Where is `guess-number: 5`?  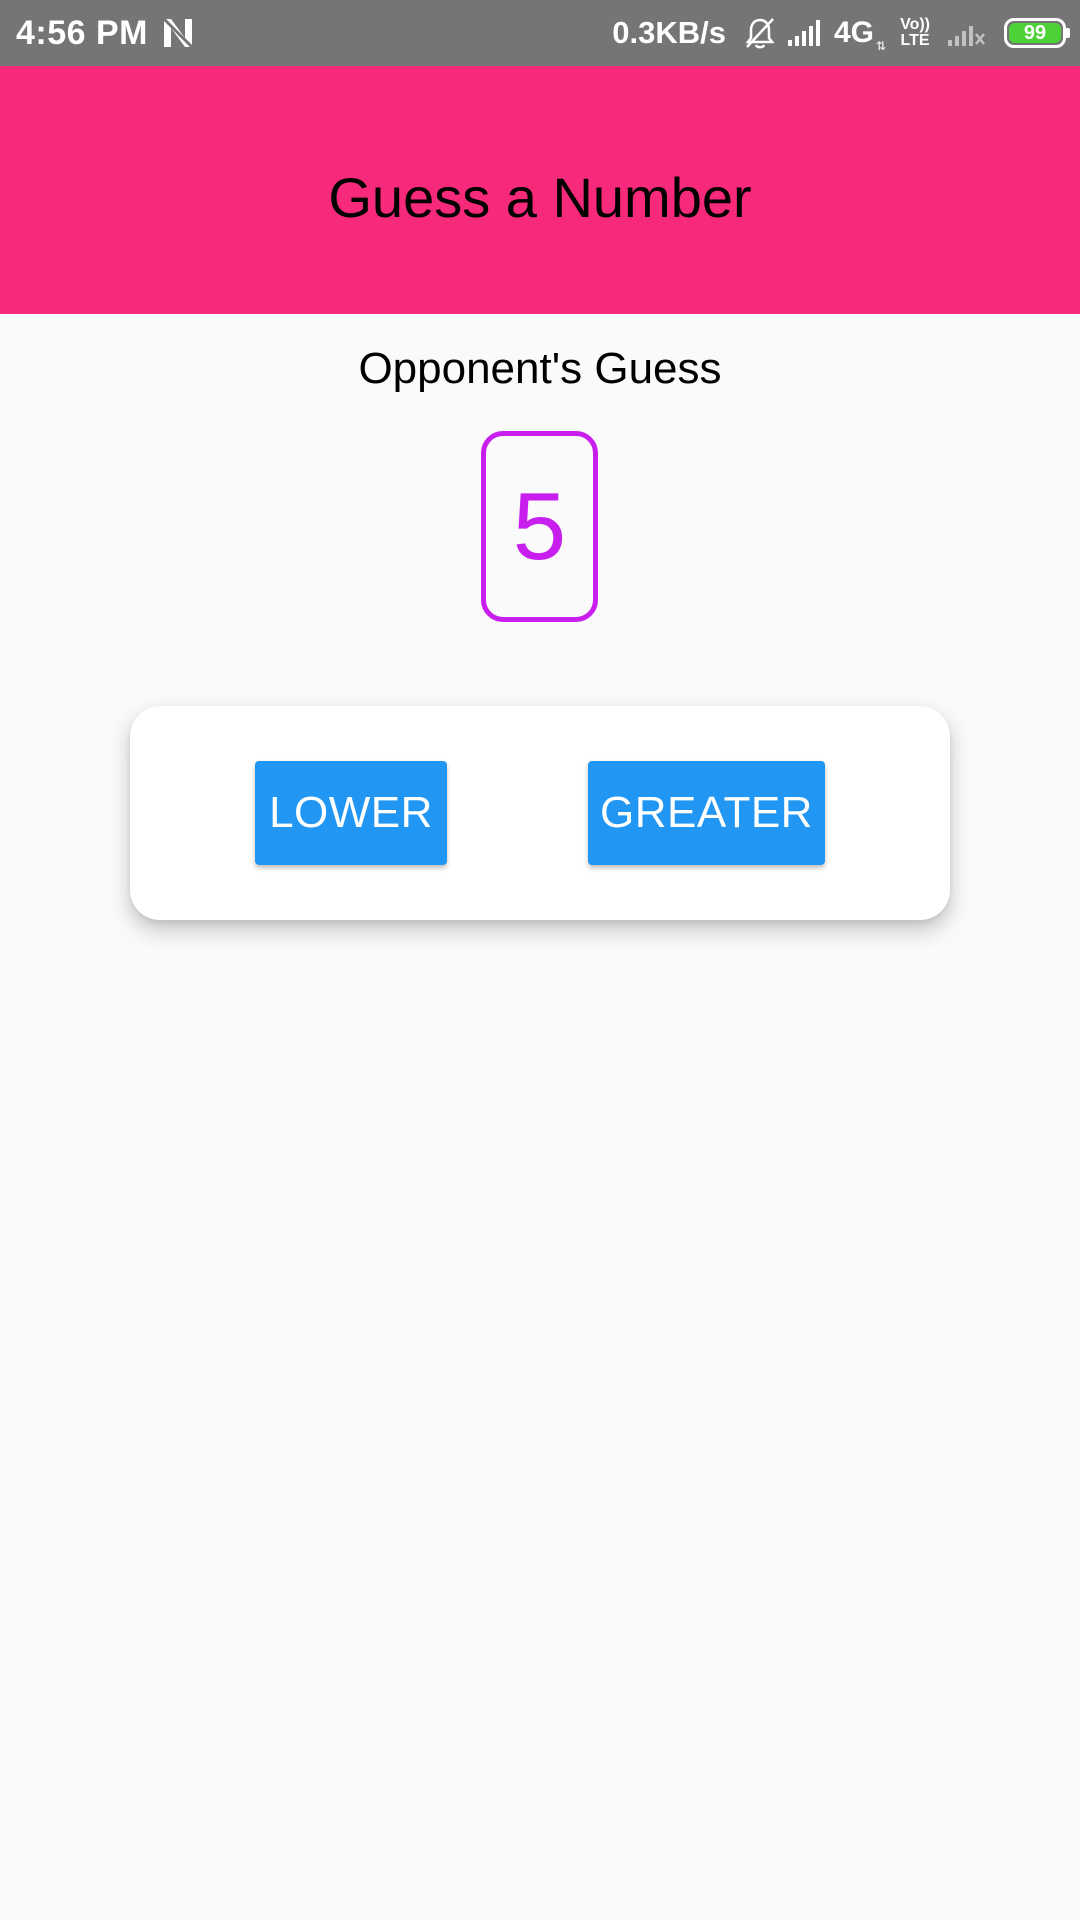
guess-number: 5 is located at coordinates (539, 526).